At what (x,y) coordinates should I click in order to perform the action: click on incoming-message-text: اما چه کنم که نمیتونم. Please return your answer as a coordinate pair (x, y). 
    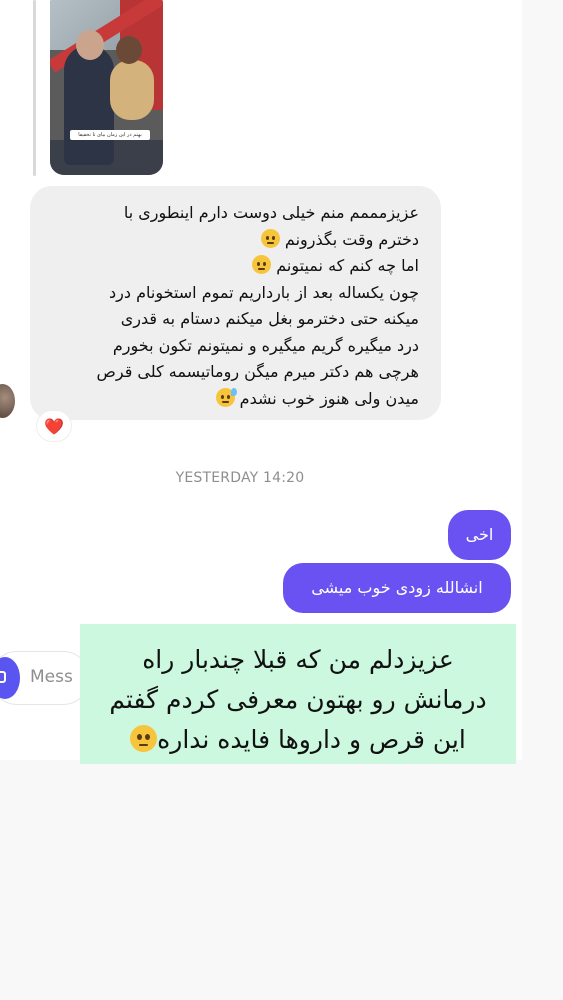
    Looking at the image, I should click on (347, 265).